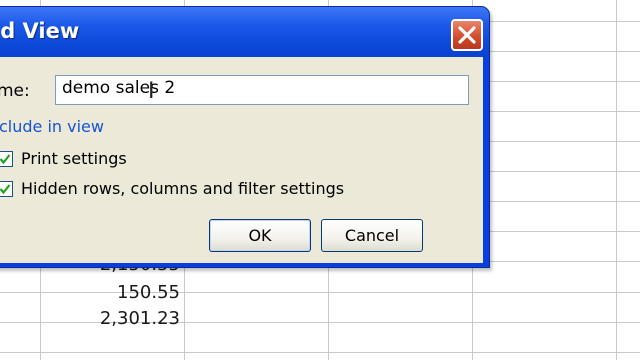 This screenshot has width=640, height=360. What do you see at coordinates (616, 180) in the screenshot?
I see `grid-column-line` at bounding box center [616, 180].